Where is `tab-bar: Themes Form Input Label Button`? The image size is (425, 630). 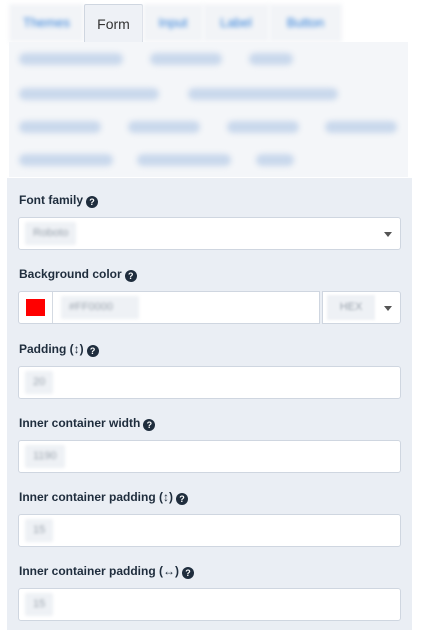 tab-bar: Themes Form Input Label Button is located at coordinates (175, 23).